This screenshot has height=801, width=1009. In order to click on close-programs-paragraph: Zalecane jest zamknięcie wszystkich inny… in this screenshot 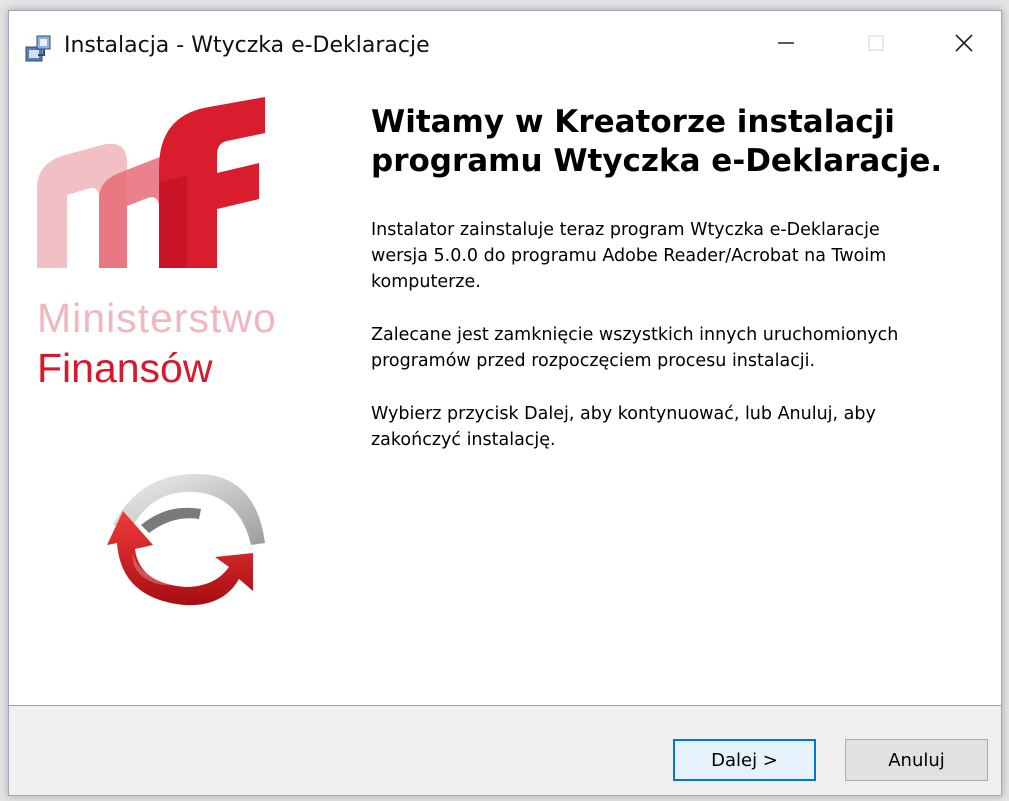, I will do `click(671, 348)`.